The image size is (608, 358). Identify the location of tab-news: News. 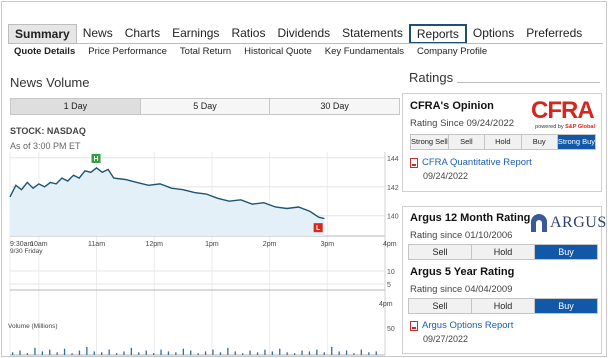
(98, 34).